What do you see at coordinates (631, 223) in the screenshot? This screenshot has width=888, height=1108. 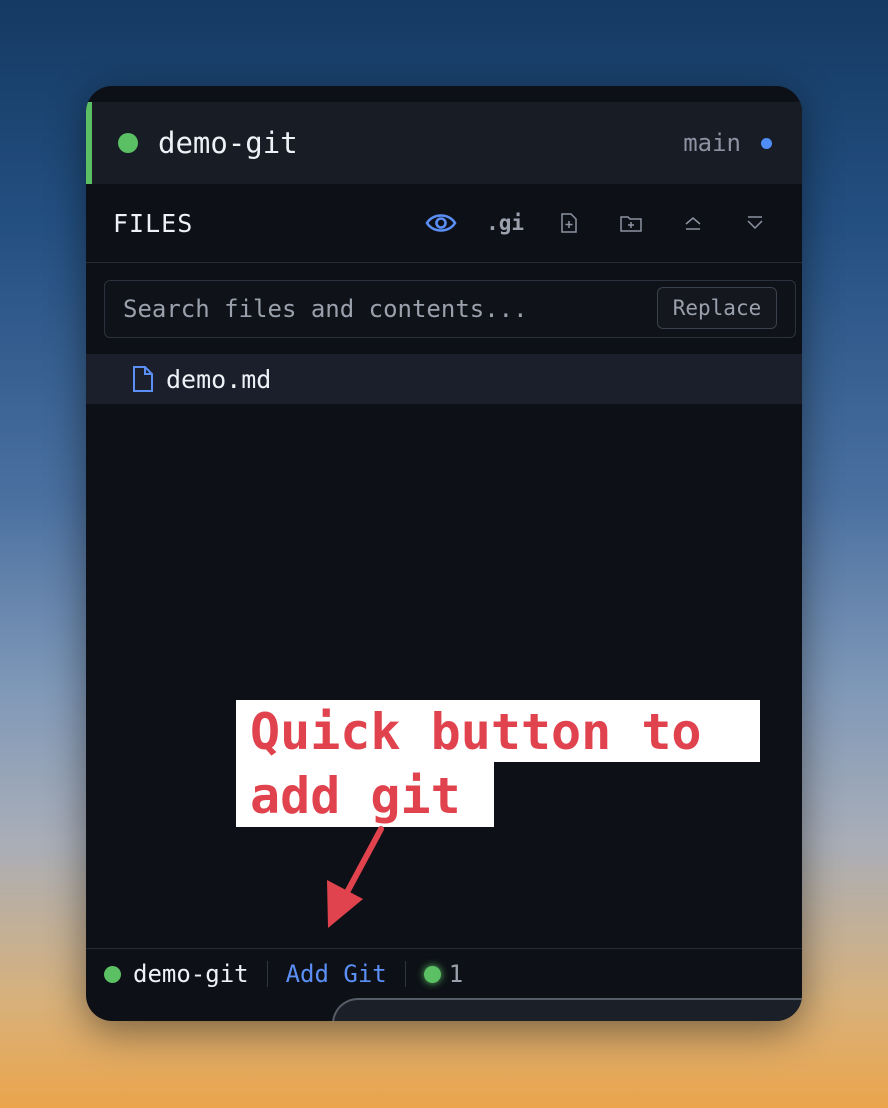 I see `new-folder-icon` at bounding box center [631, 223].